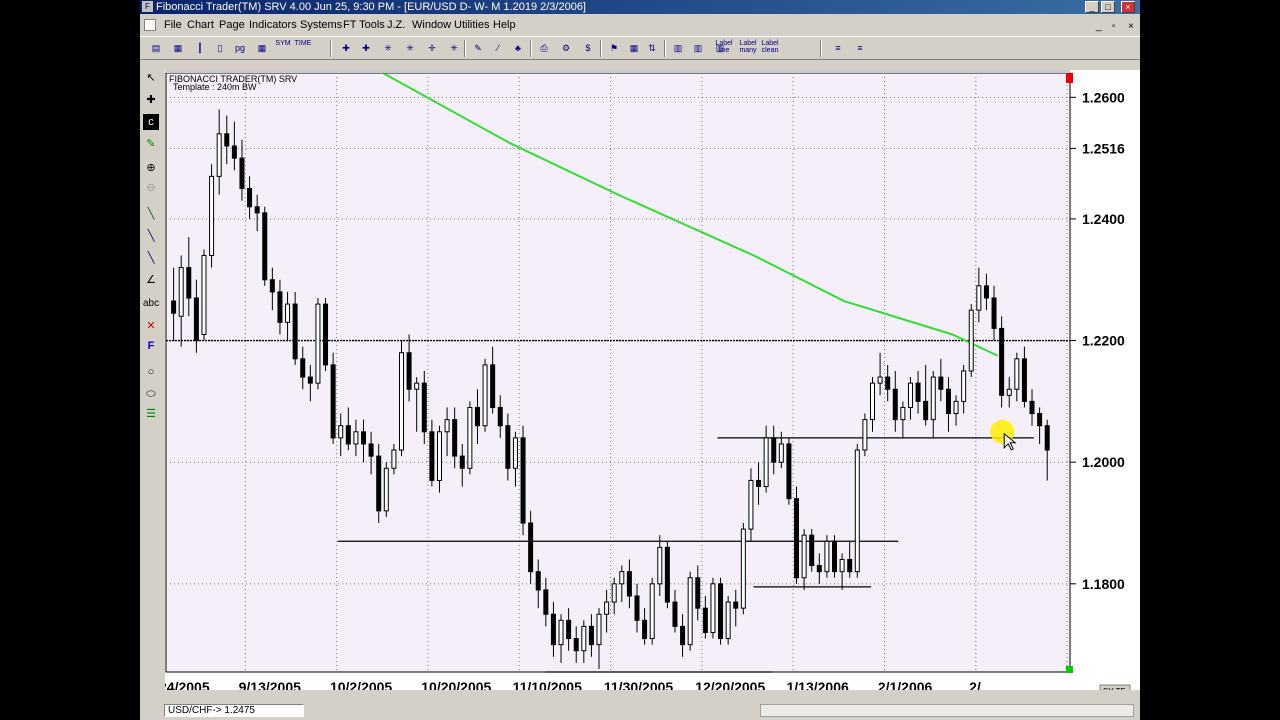 The width and height of the screenshot is (1280, 720). What do you see at coordinates (396, 25) in the screenshot?
I see `menu-jz: J.Z.` at bounding box center [396, 25].